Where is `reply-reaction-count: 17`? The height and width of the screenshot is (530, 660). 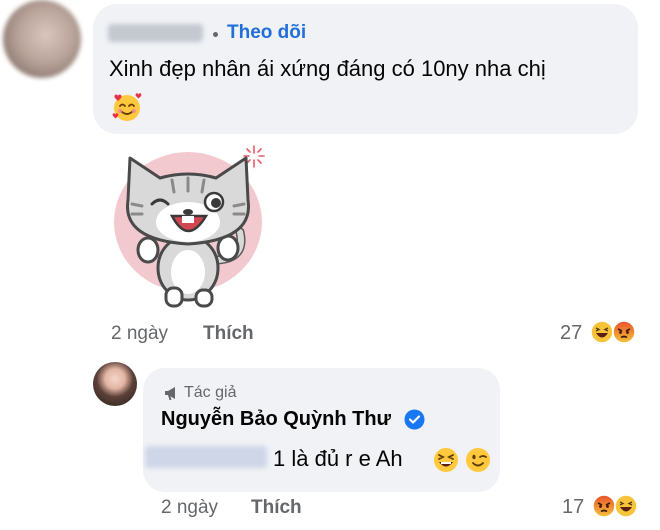 reply-reaction-count: 17 is located at coordinates (573, 507).